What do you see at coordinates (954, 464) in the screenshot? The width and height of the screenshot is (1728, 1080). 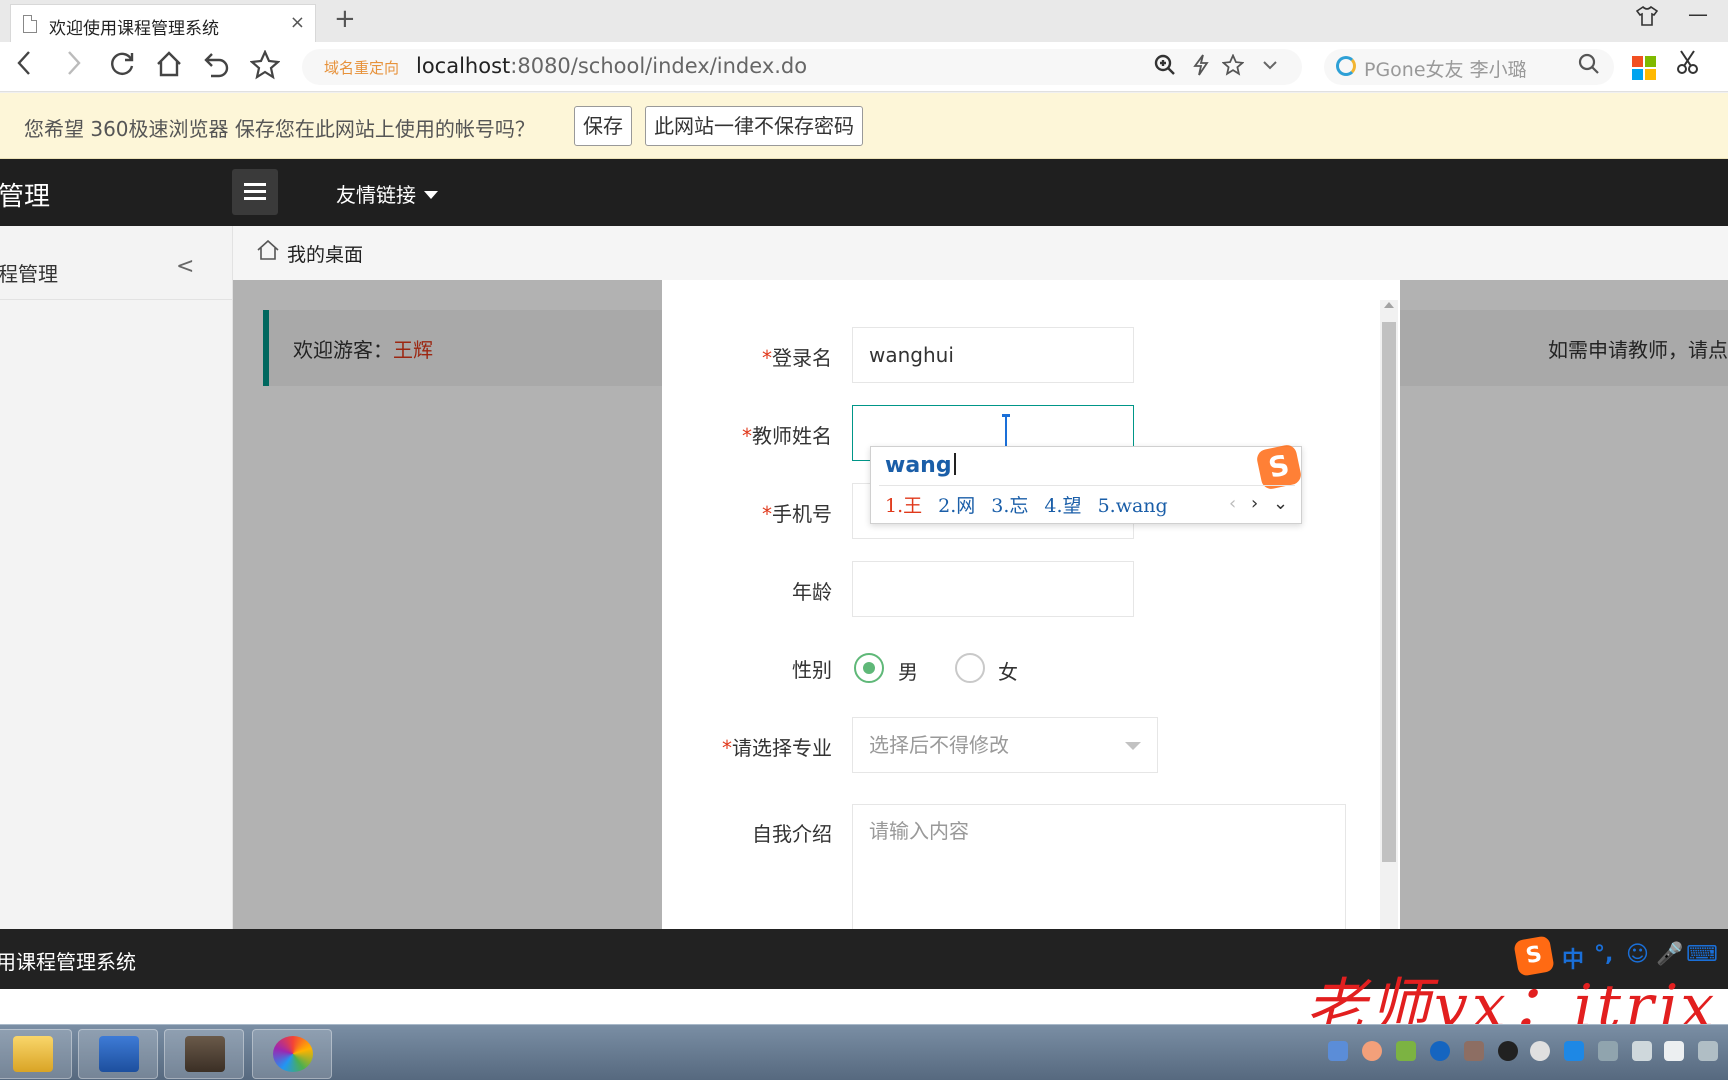 I see `ime-caret` at bounding box center [954, 464].